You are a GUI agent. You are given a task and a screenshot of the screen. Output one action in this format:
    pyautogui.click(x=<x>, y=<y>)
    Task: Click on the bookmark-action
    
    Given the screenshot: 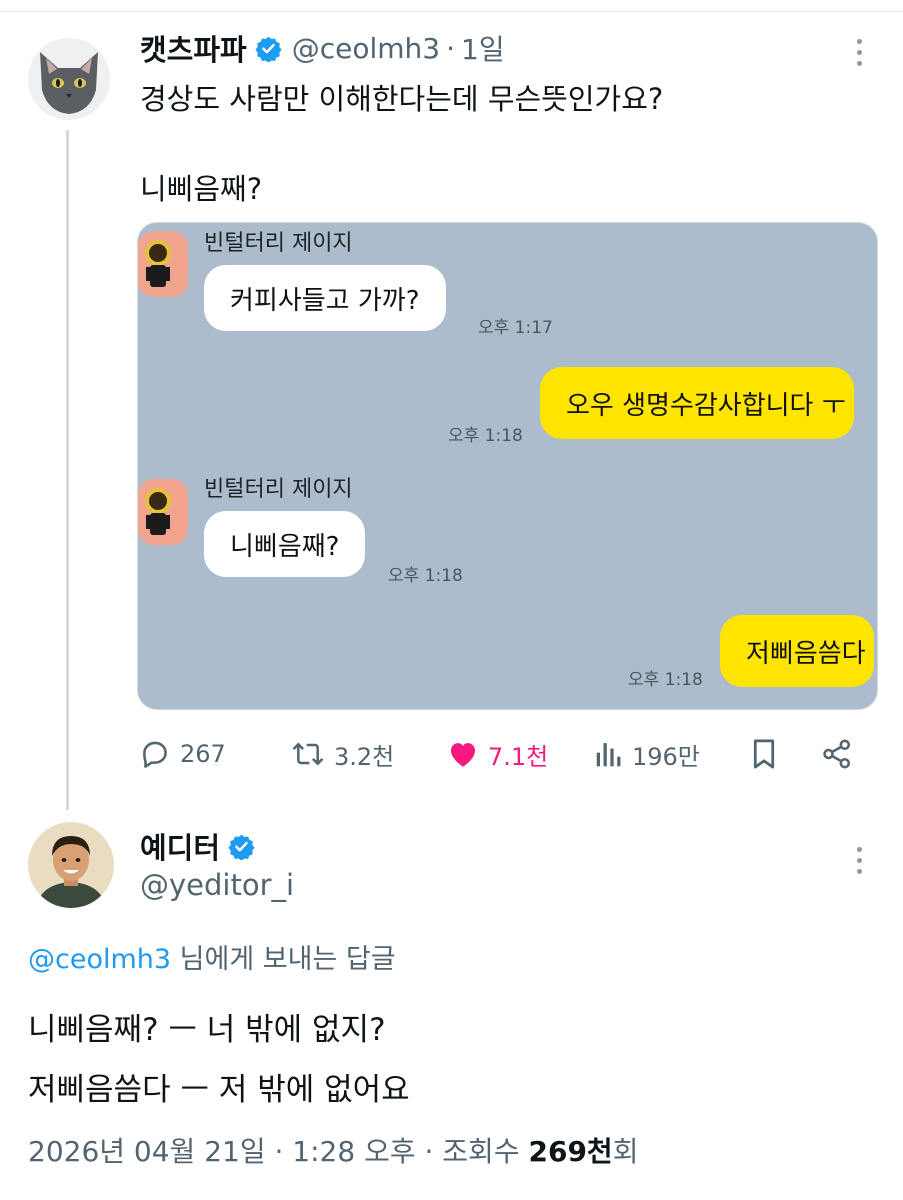 What is the action you would take?
    pyautogui.click(x=764, y=754)
    